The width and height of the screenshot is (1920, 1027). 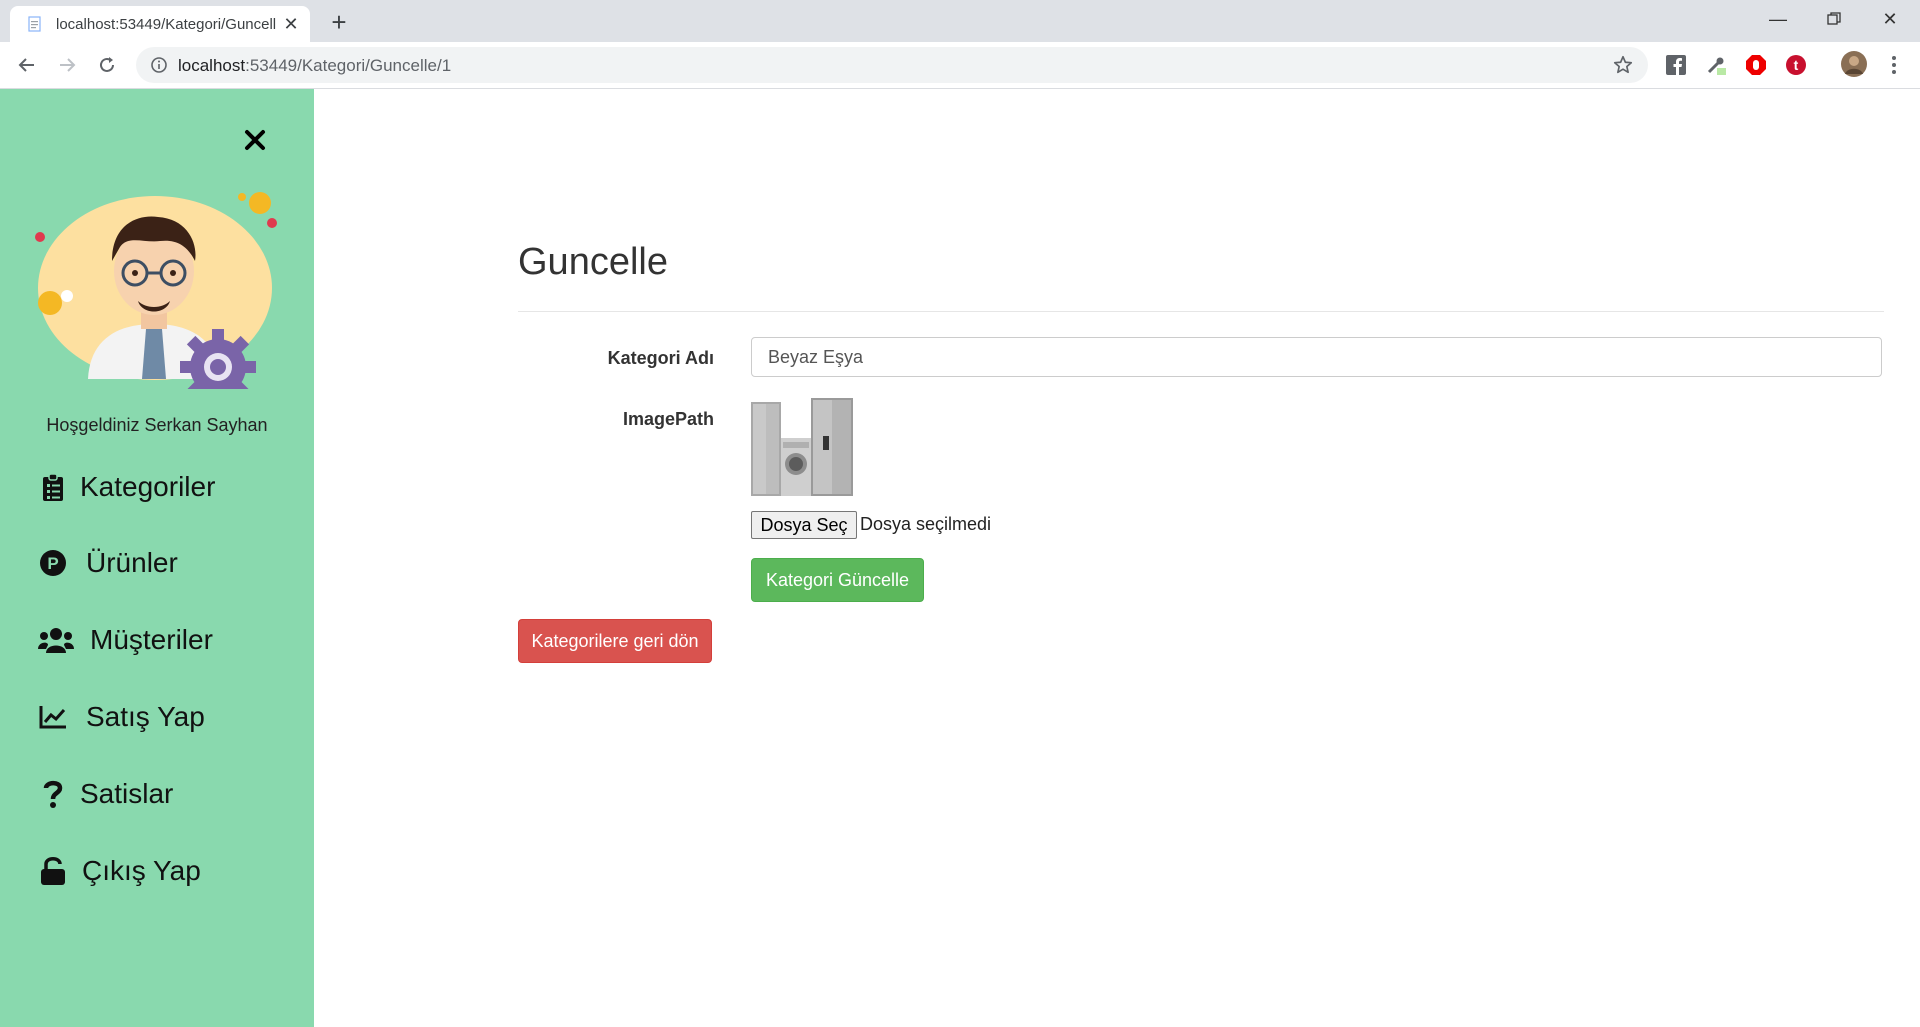 I want to click on category-name-input, so click(x=1316, y=357).